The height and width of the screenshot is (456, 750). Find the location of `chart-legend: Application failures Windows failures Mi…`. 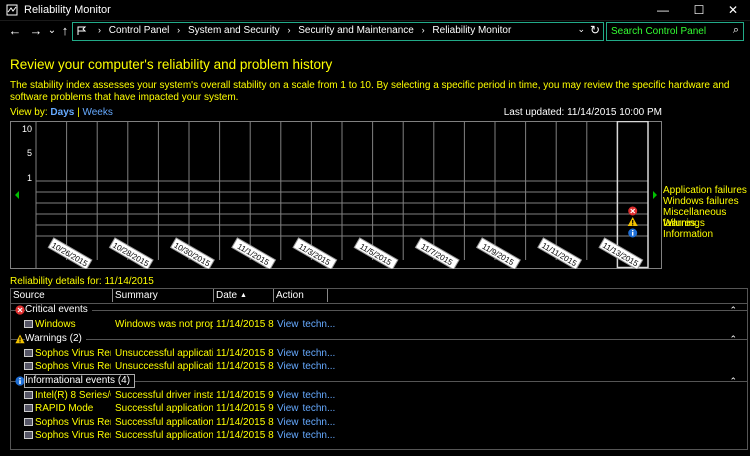

chart-legend: Application failures Windows failures Mi… is located at coordinates (706, 212).